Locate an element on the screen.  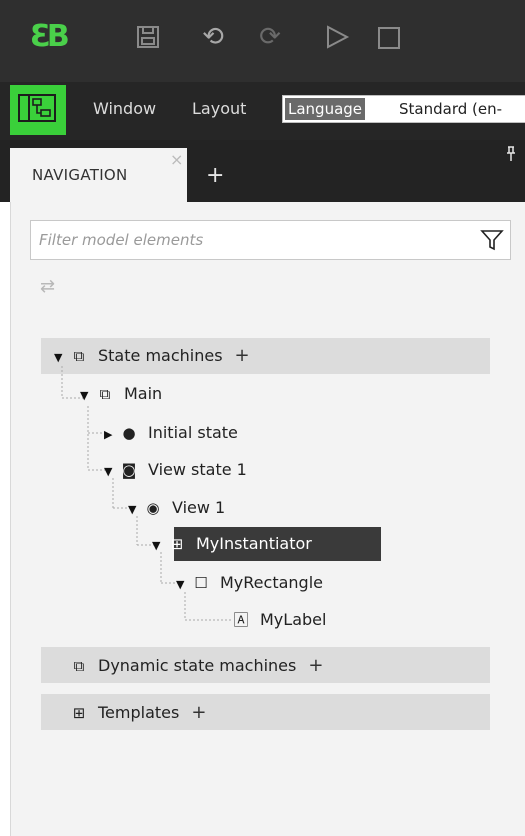
tree-node-instantiator: ▼ ⊞ MyInstantiator is located at coordinates (232, 544).